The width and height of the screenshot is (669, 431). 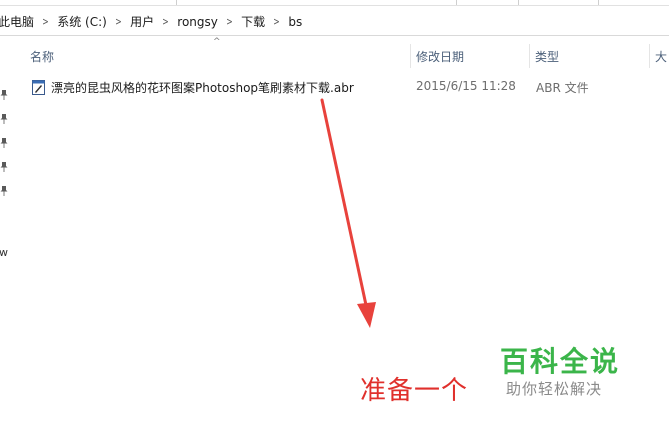 What do you see at coordinates (560, 361) in the screenshot?
I see `watermark-title: 百科全说` at bounding box center [560, 361].